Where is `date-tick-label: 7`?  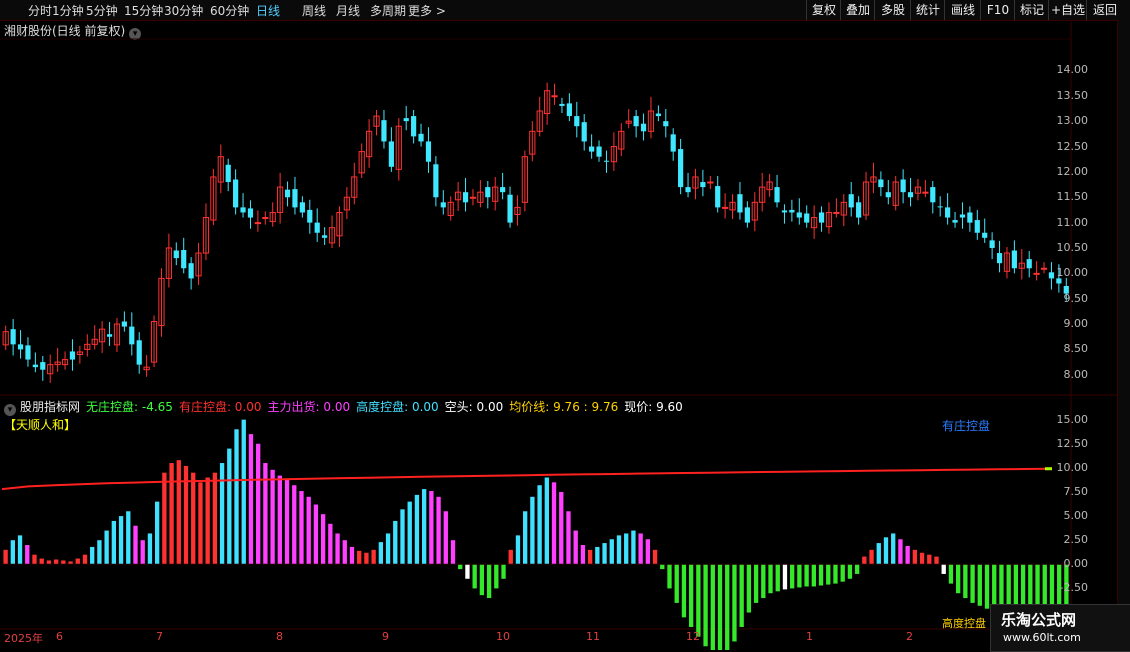 date-tick-label: 7 is located at coordinates (159, 636).